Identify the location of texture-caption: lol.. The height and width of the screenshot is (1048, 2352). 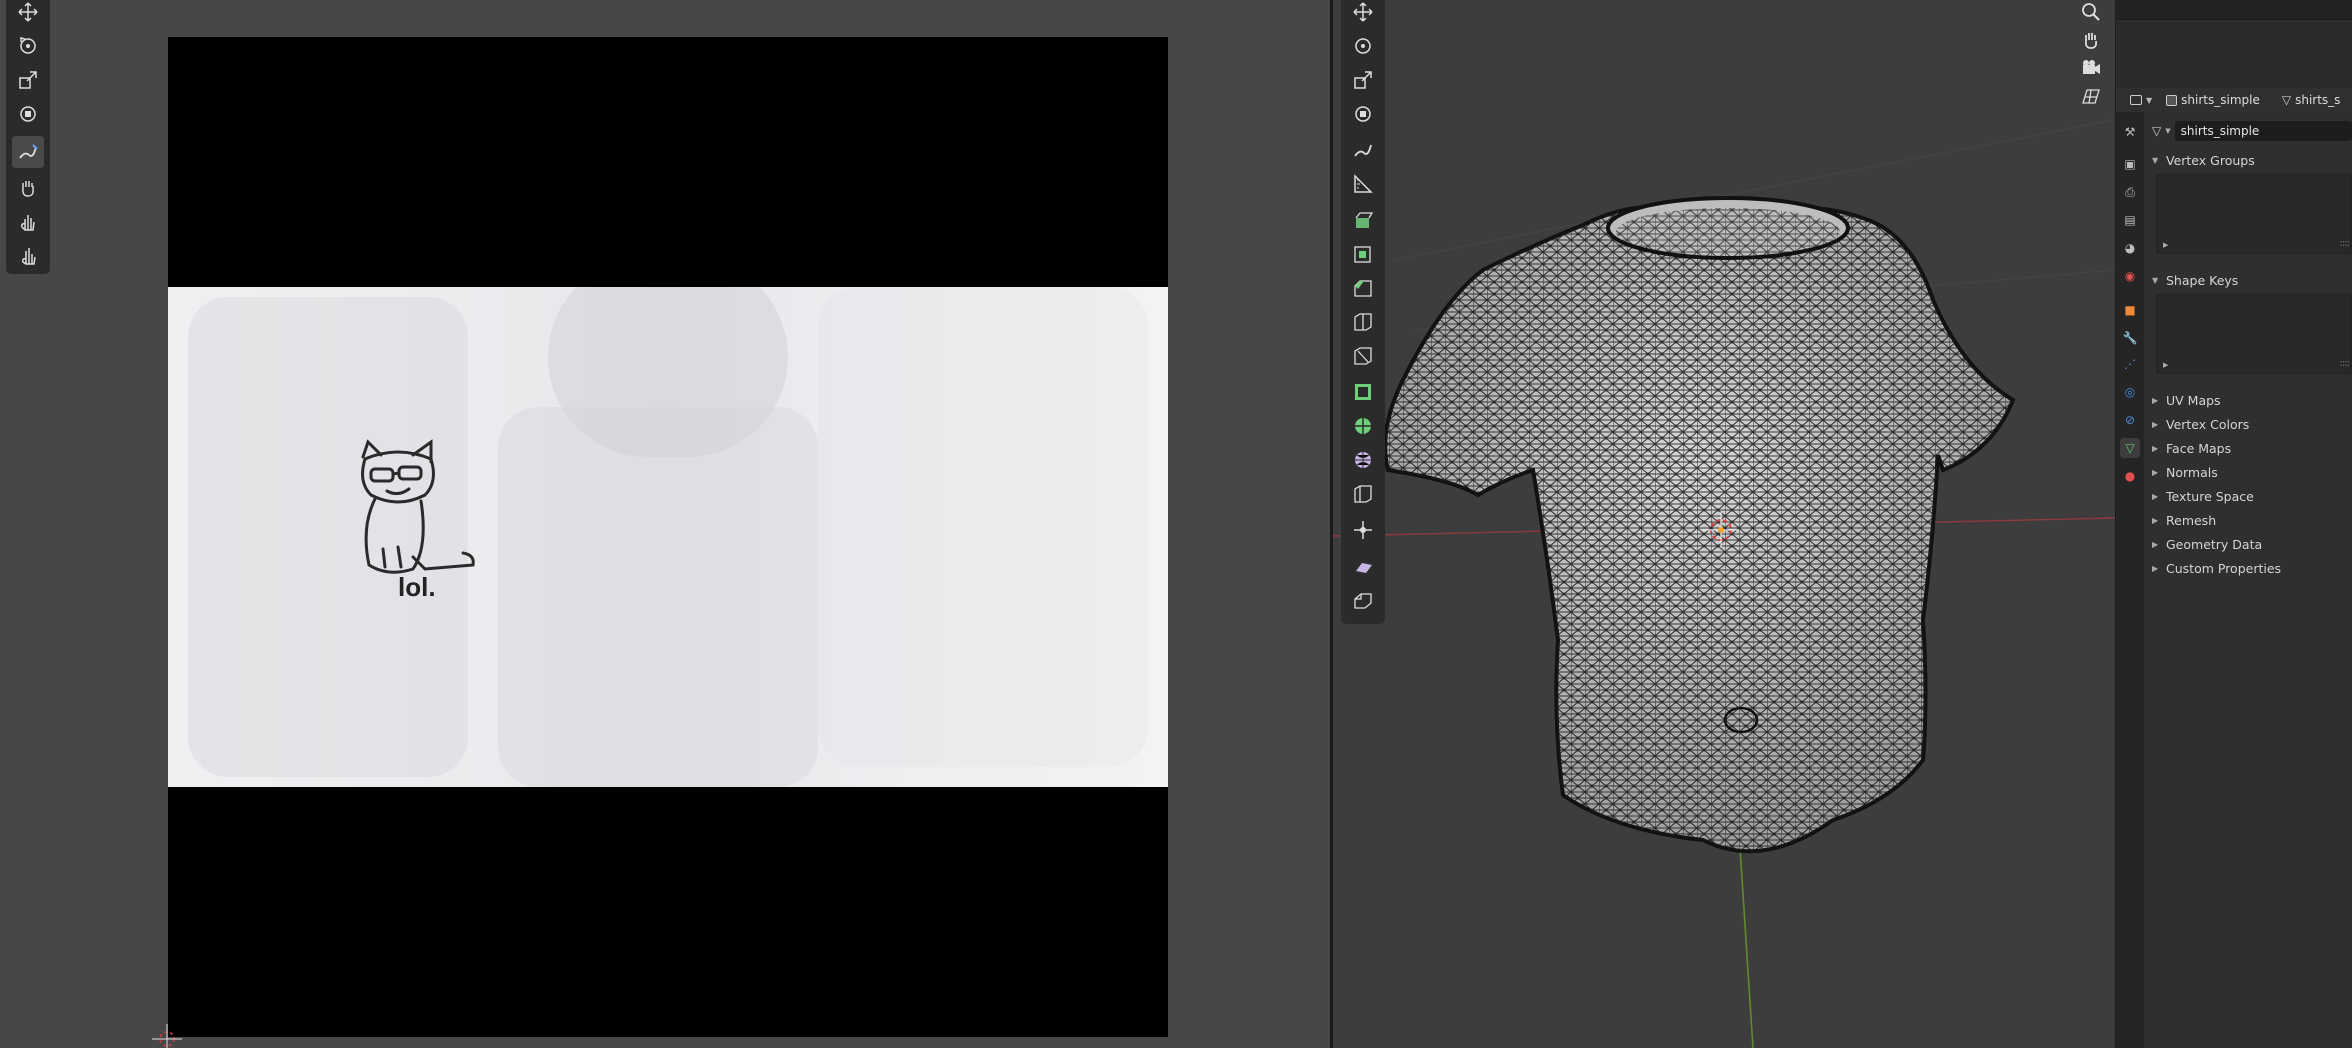
(417, 587).